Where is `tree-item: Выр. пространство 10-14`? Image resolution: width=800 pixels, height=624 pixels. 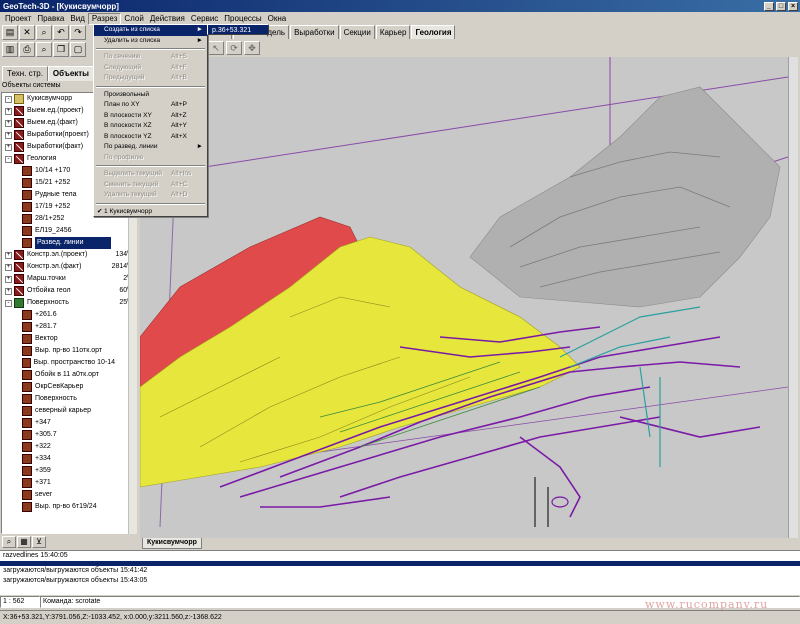
tree-item: Выр. пространство 10-14 is located at coordinates (68, 363).